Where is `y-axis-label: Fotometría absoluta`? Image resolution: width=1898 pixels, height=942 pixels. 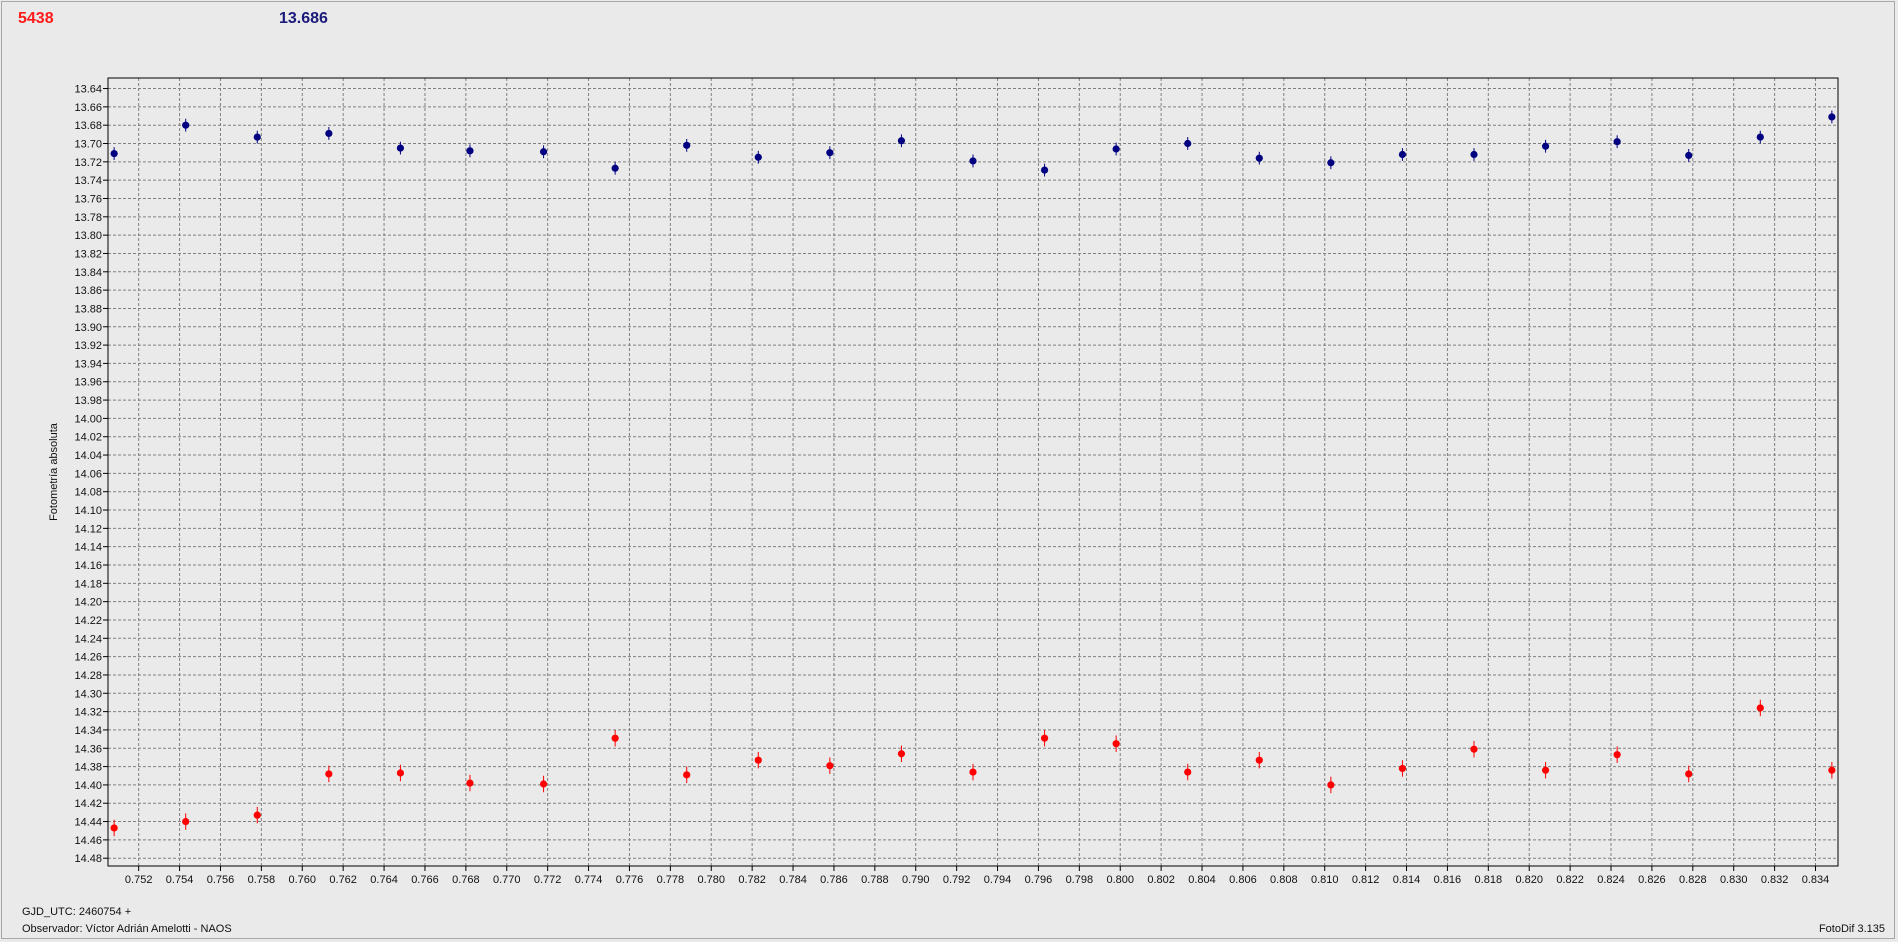 y-axis-label: Fotometría absoluta is located at coordinates (54, 471).